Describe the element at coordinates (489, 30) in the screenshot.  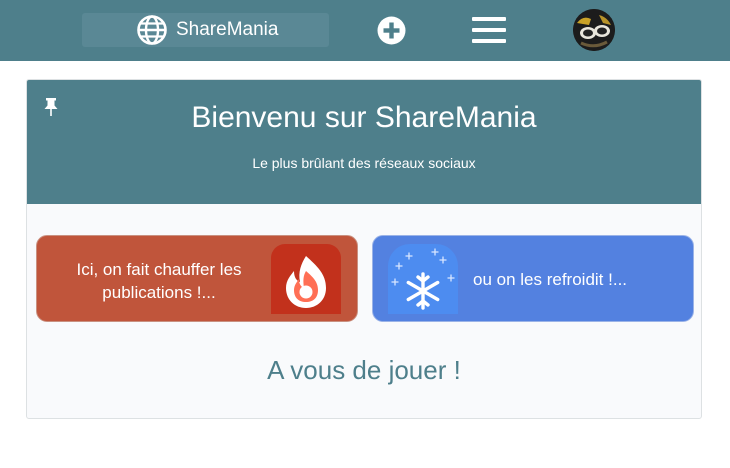
I see `hamburger-menu-icon` at that location.